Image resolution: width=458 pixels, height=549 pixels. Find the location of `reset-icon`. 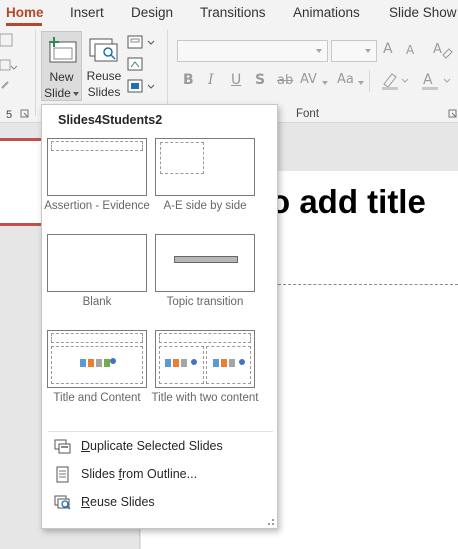

reset-icon is located at coordinates (135, 64).